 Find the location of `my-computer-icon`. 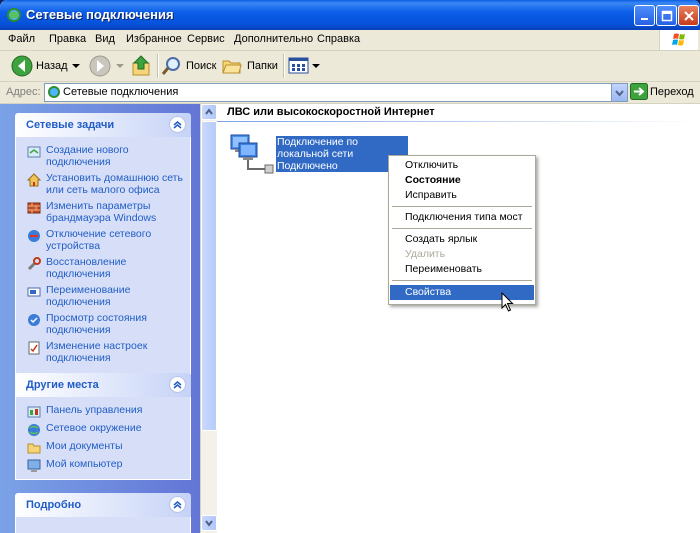

my-computer-icon is located at coordinates (34, 465).